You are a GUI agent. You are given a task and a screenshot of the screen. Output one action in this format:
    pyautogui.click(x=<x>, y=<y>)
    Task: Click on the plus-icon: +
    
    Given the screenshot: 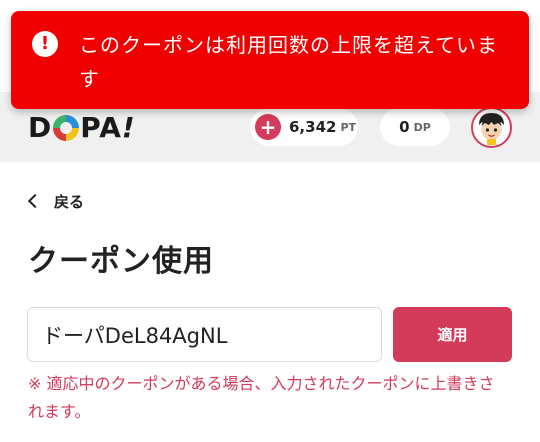 What is the action you would take?
    pyautogui.click(x=268, y=127)
    